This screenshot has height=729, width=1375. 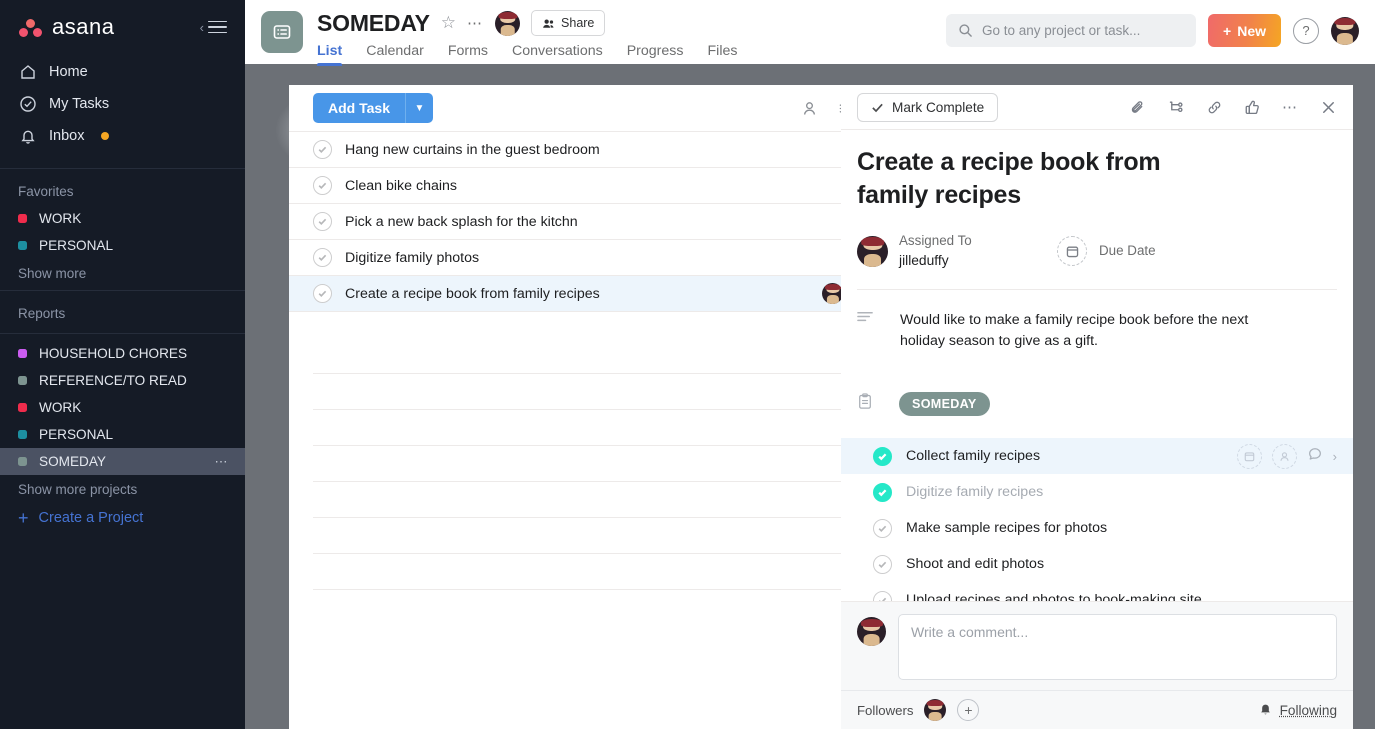 I want to click on add-follower-button: +, so click(x=968, y=710).